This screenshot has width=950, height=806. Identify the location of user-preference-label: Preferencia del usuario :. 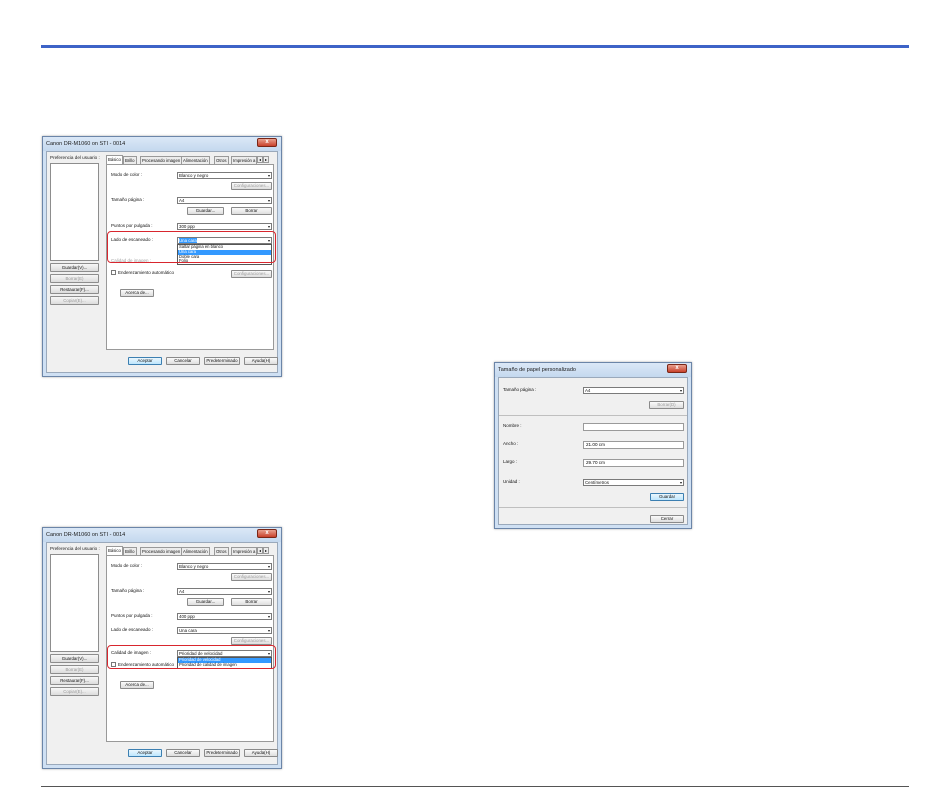
(75, 157).